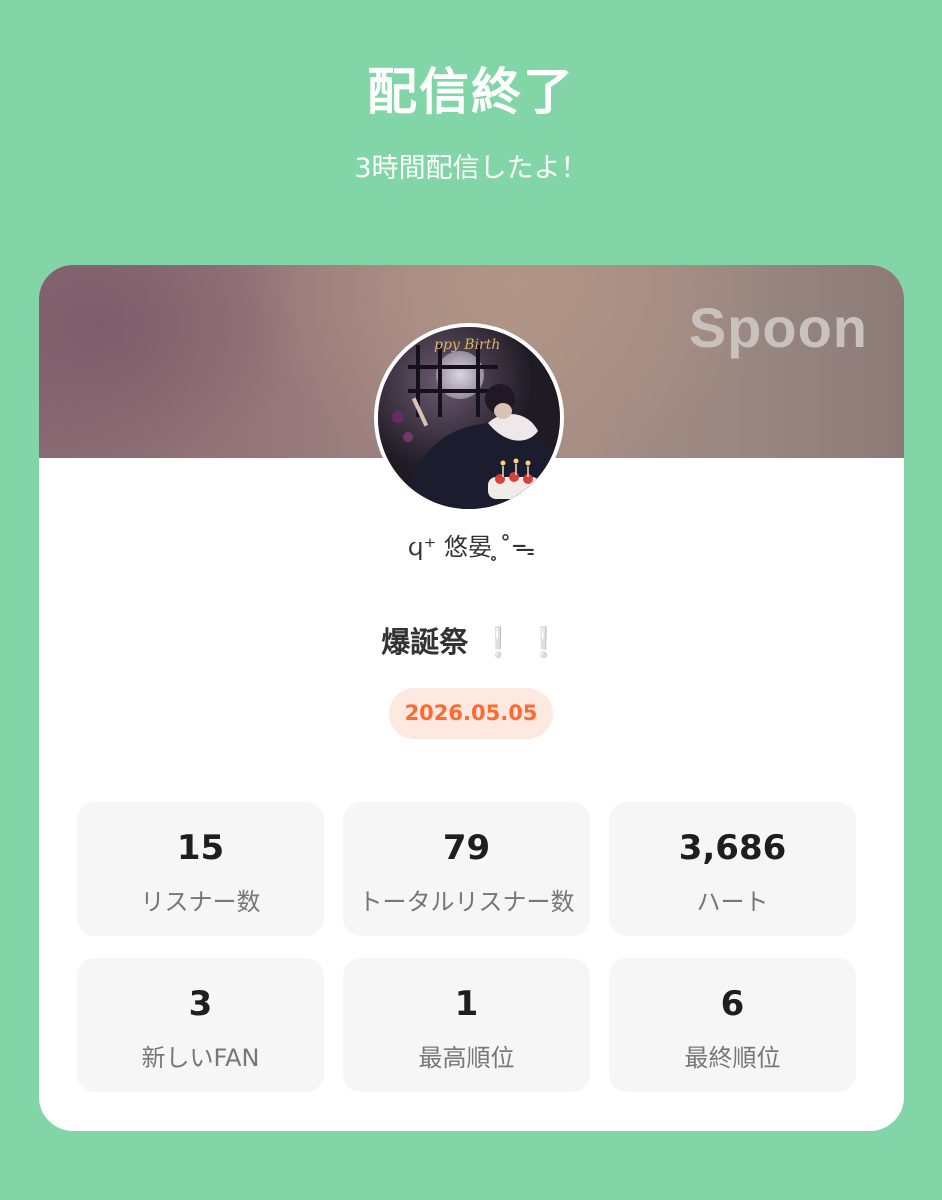 This screenshot has height=1200, width=942. What do you see at coordinates (466, 1058) in the screenshot?
I see `stat-label: 最高順位` at bounding box center [466, 1058].